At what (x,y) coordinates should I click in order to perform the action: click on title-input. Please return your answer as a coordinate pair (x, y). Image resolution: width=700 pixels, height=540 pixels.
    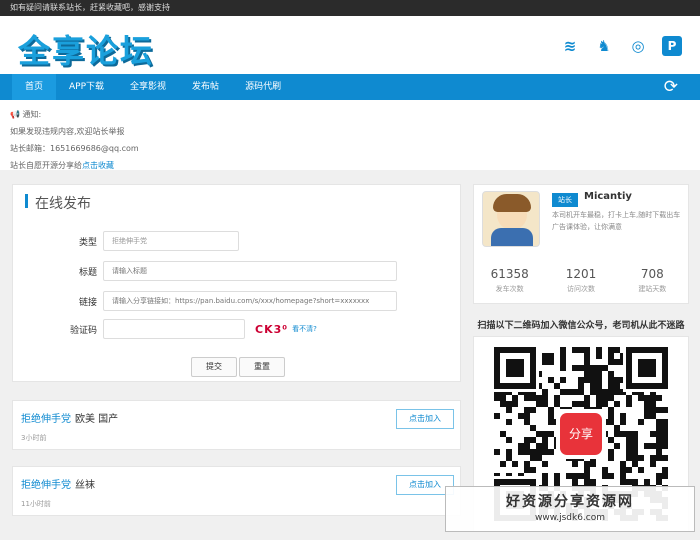
    Looking at the image, I should click on (250, 271).